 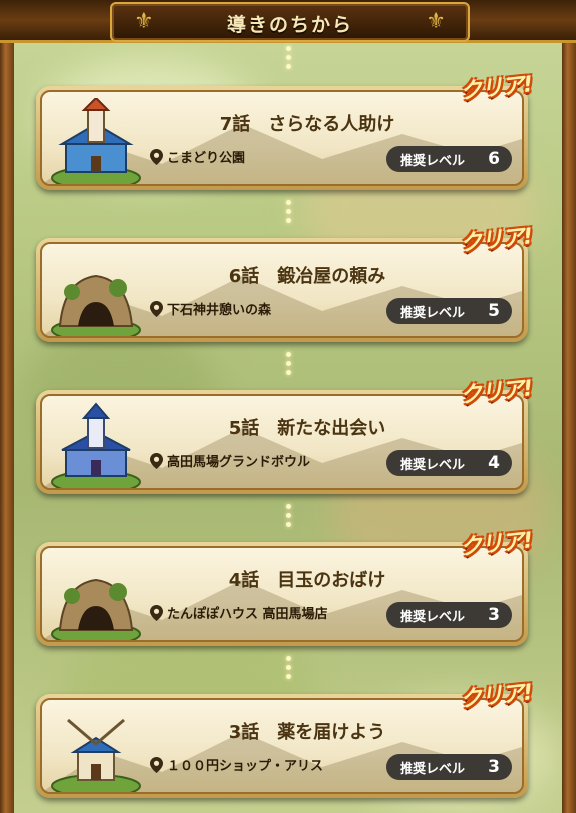 I want to click on quest-card: 7話 さらなる人助け こまどり公園 推奨レベル 6 クリア!, so click(x=284, y=131).